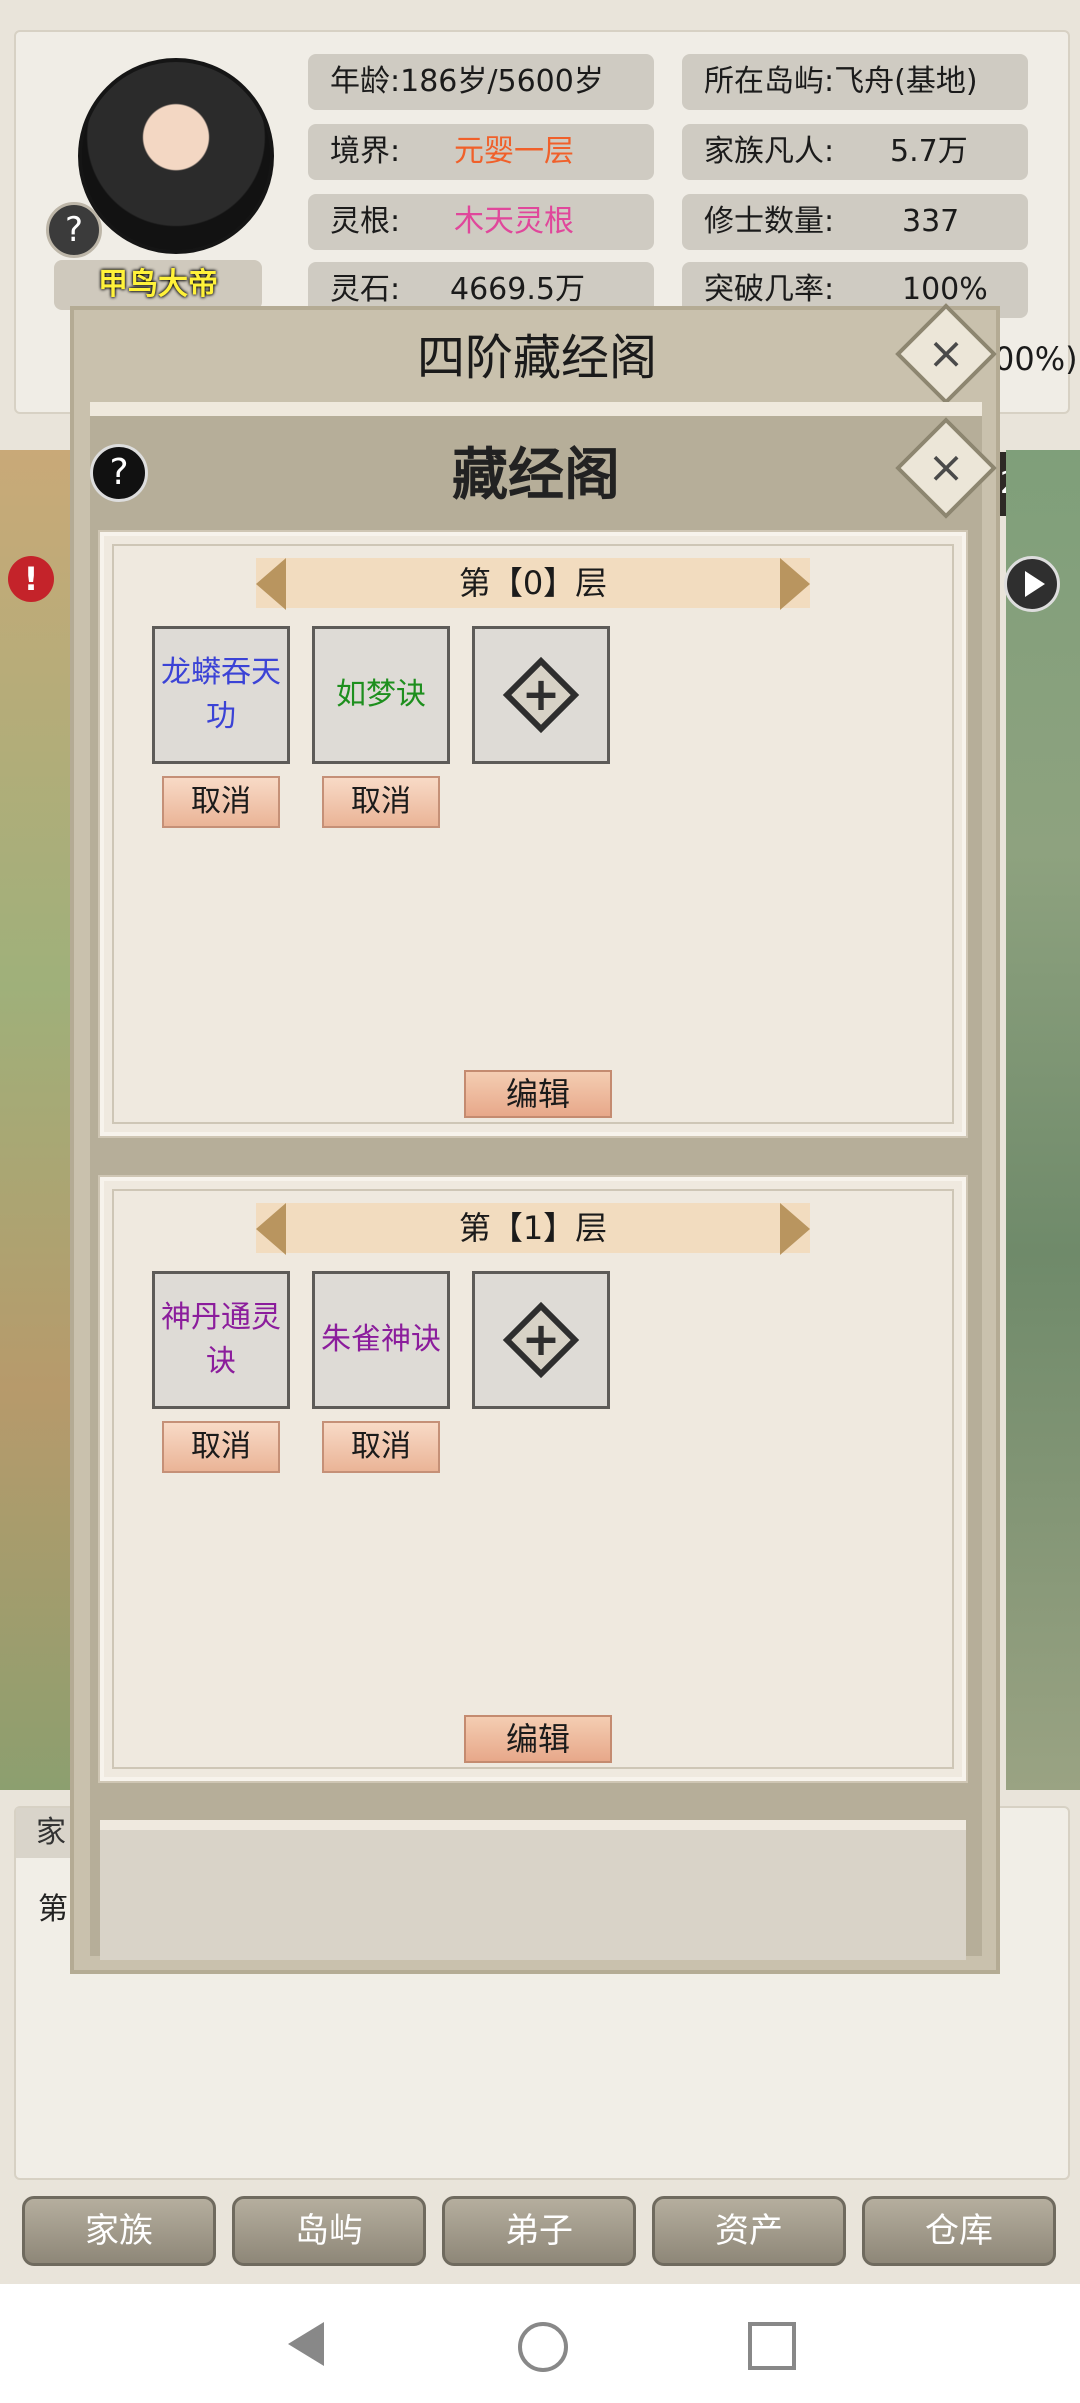  I want to click on stat-label: 境界:, so click(365, 151).